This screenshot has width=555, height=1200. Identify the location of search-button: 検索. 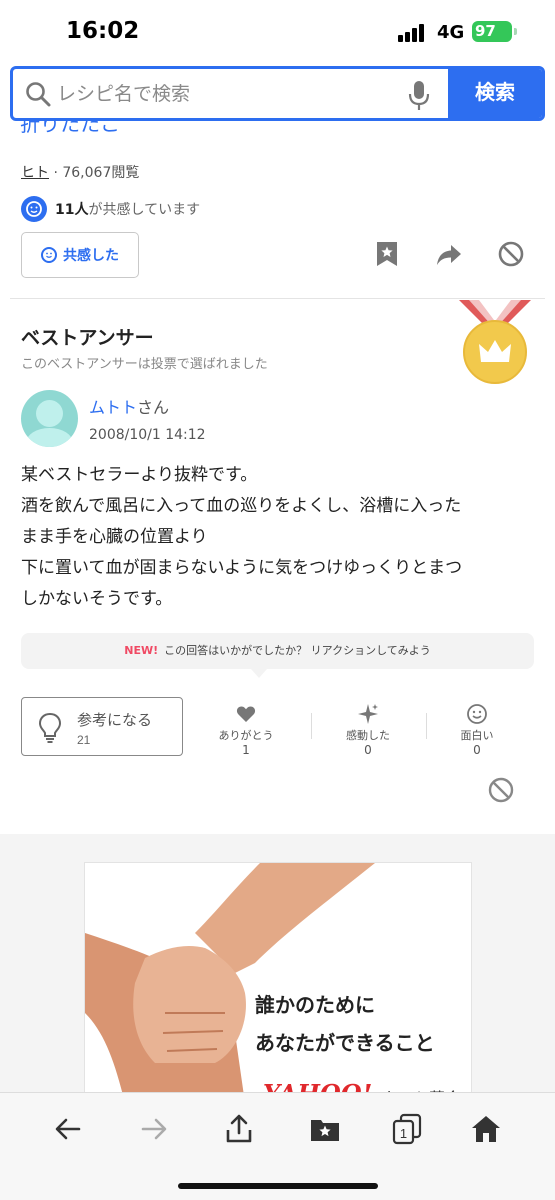
(495, 93).